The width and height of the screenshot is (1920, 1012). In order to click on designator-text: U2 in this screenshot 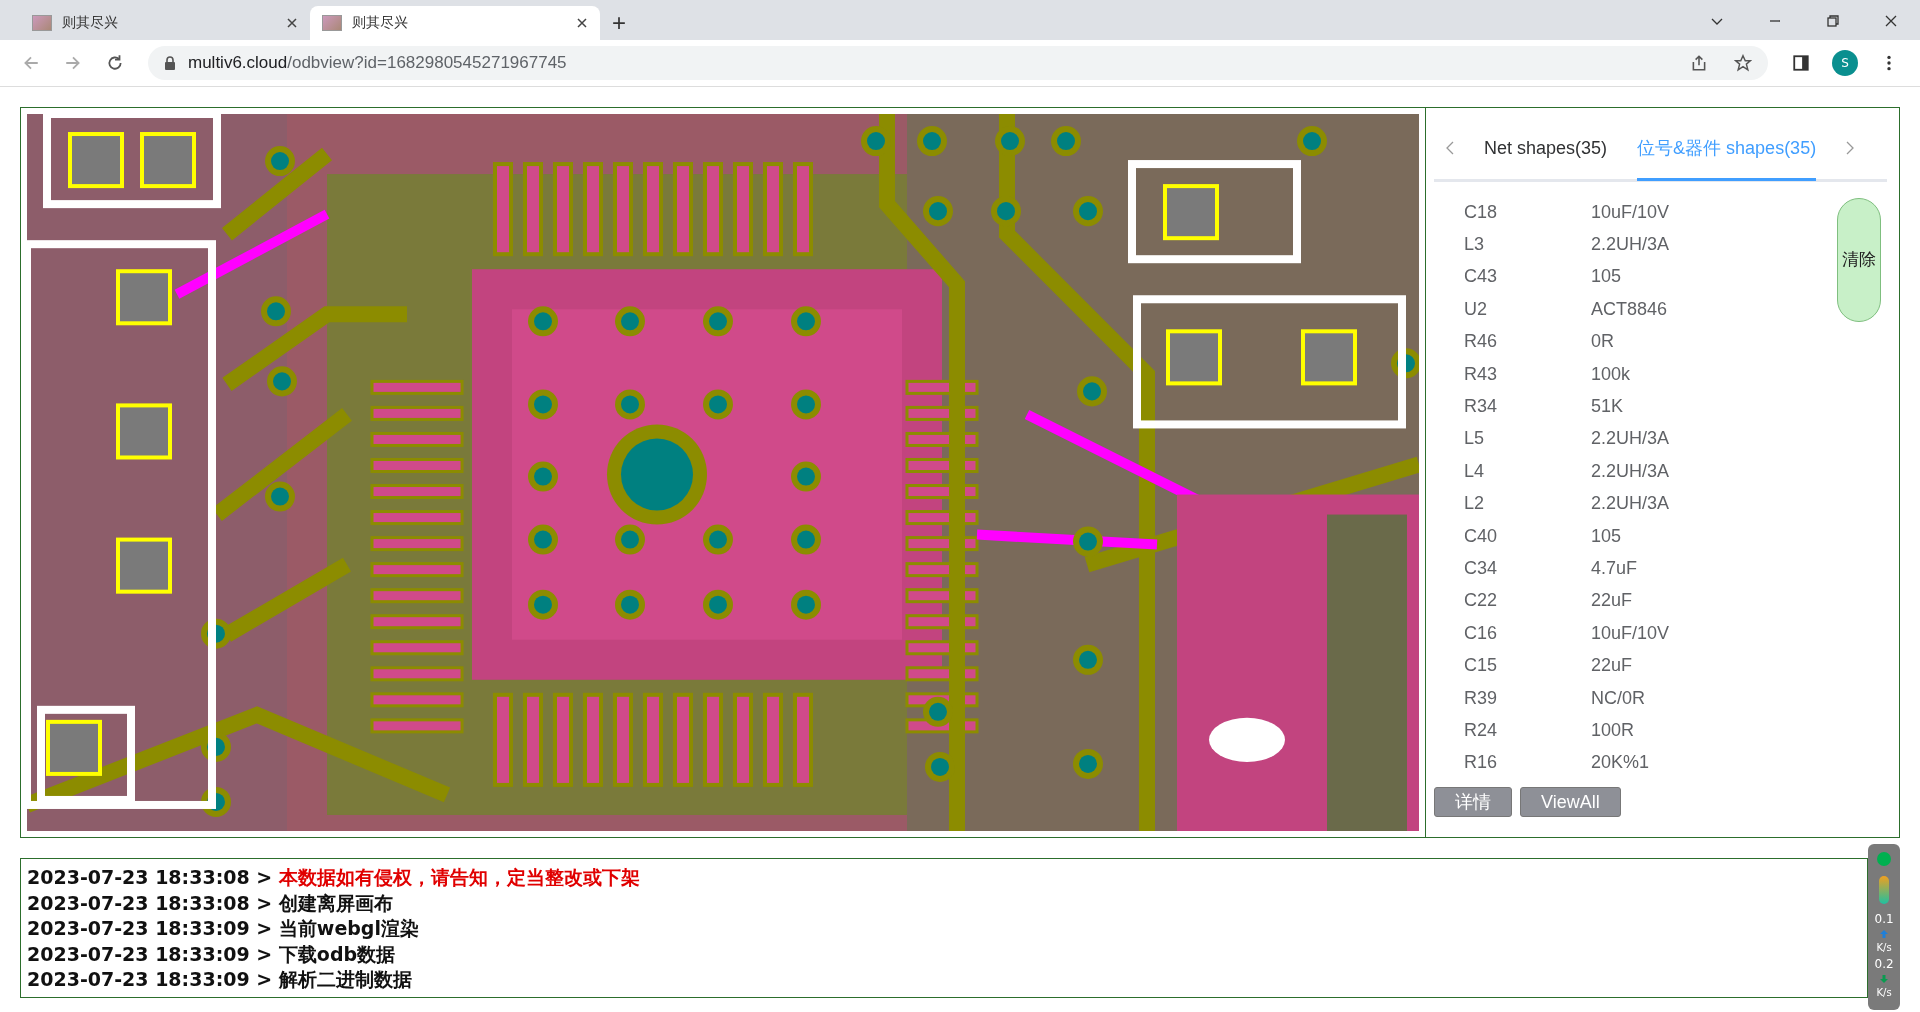, I will do `click(1476, 309)`.